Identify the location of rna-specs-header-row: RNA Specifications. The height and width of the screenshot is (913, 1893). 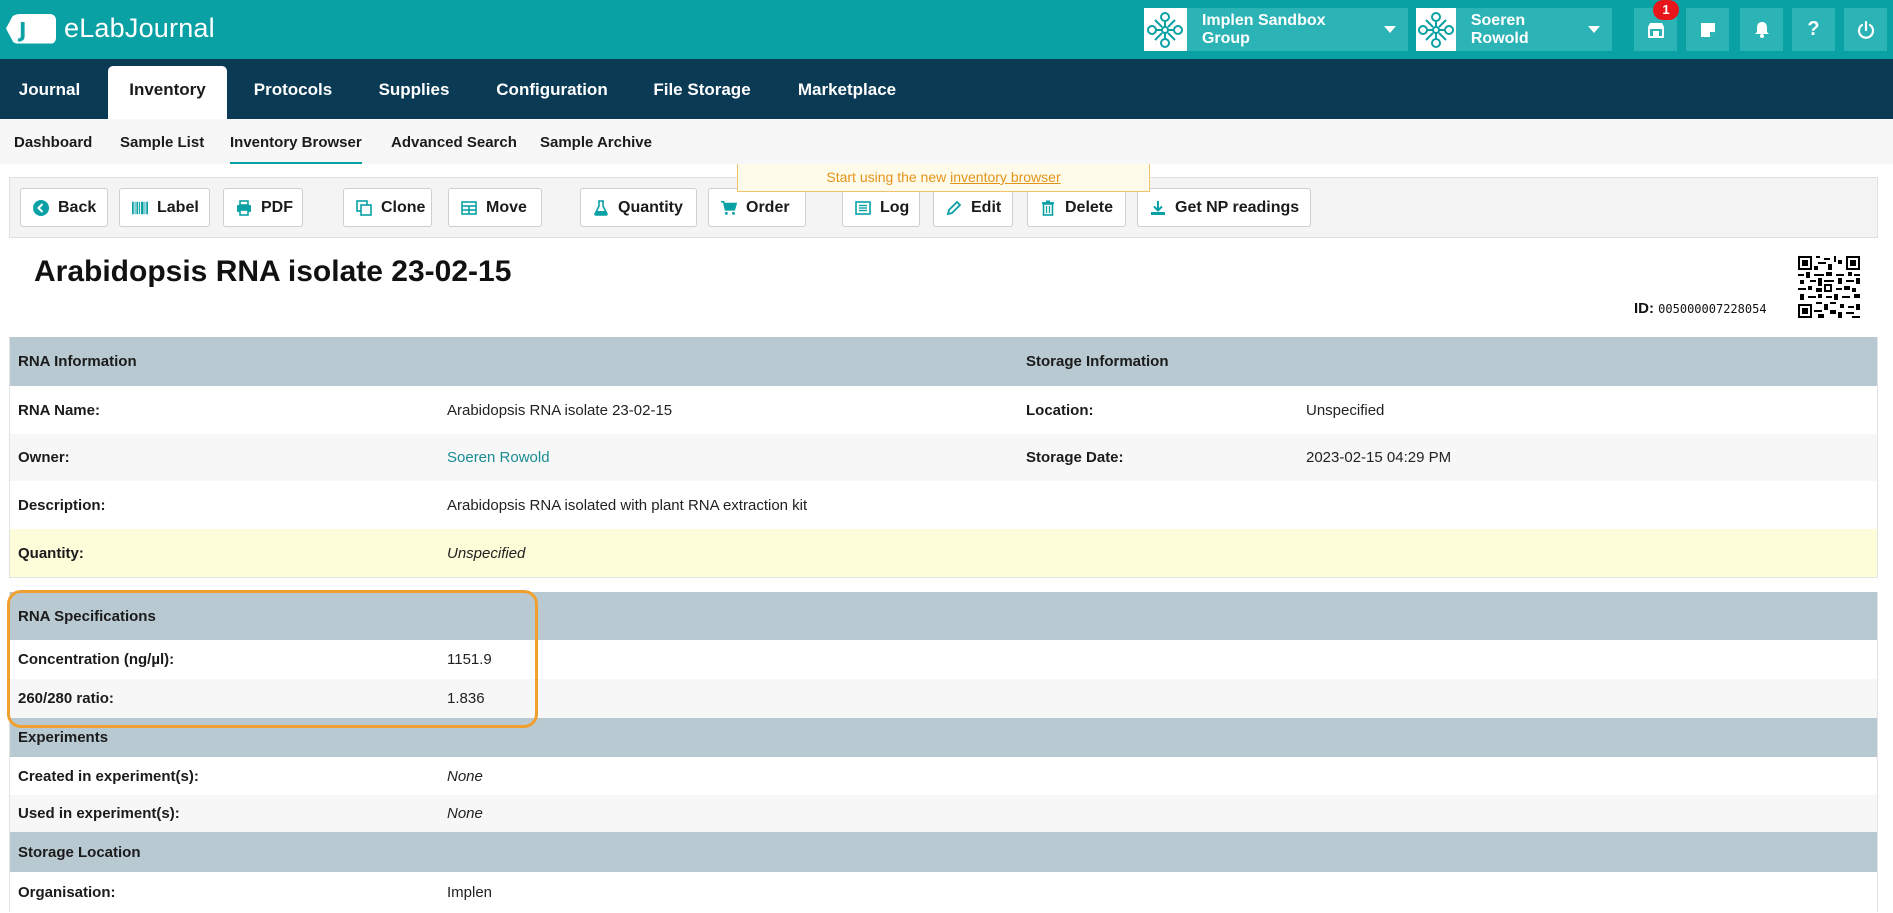
(943, 616).